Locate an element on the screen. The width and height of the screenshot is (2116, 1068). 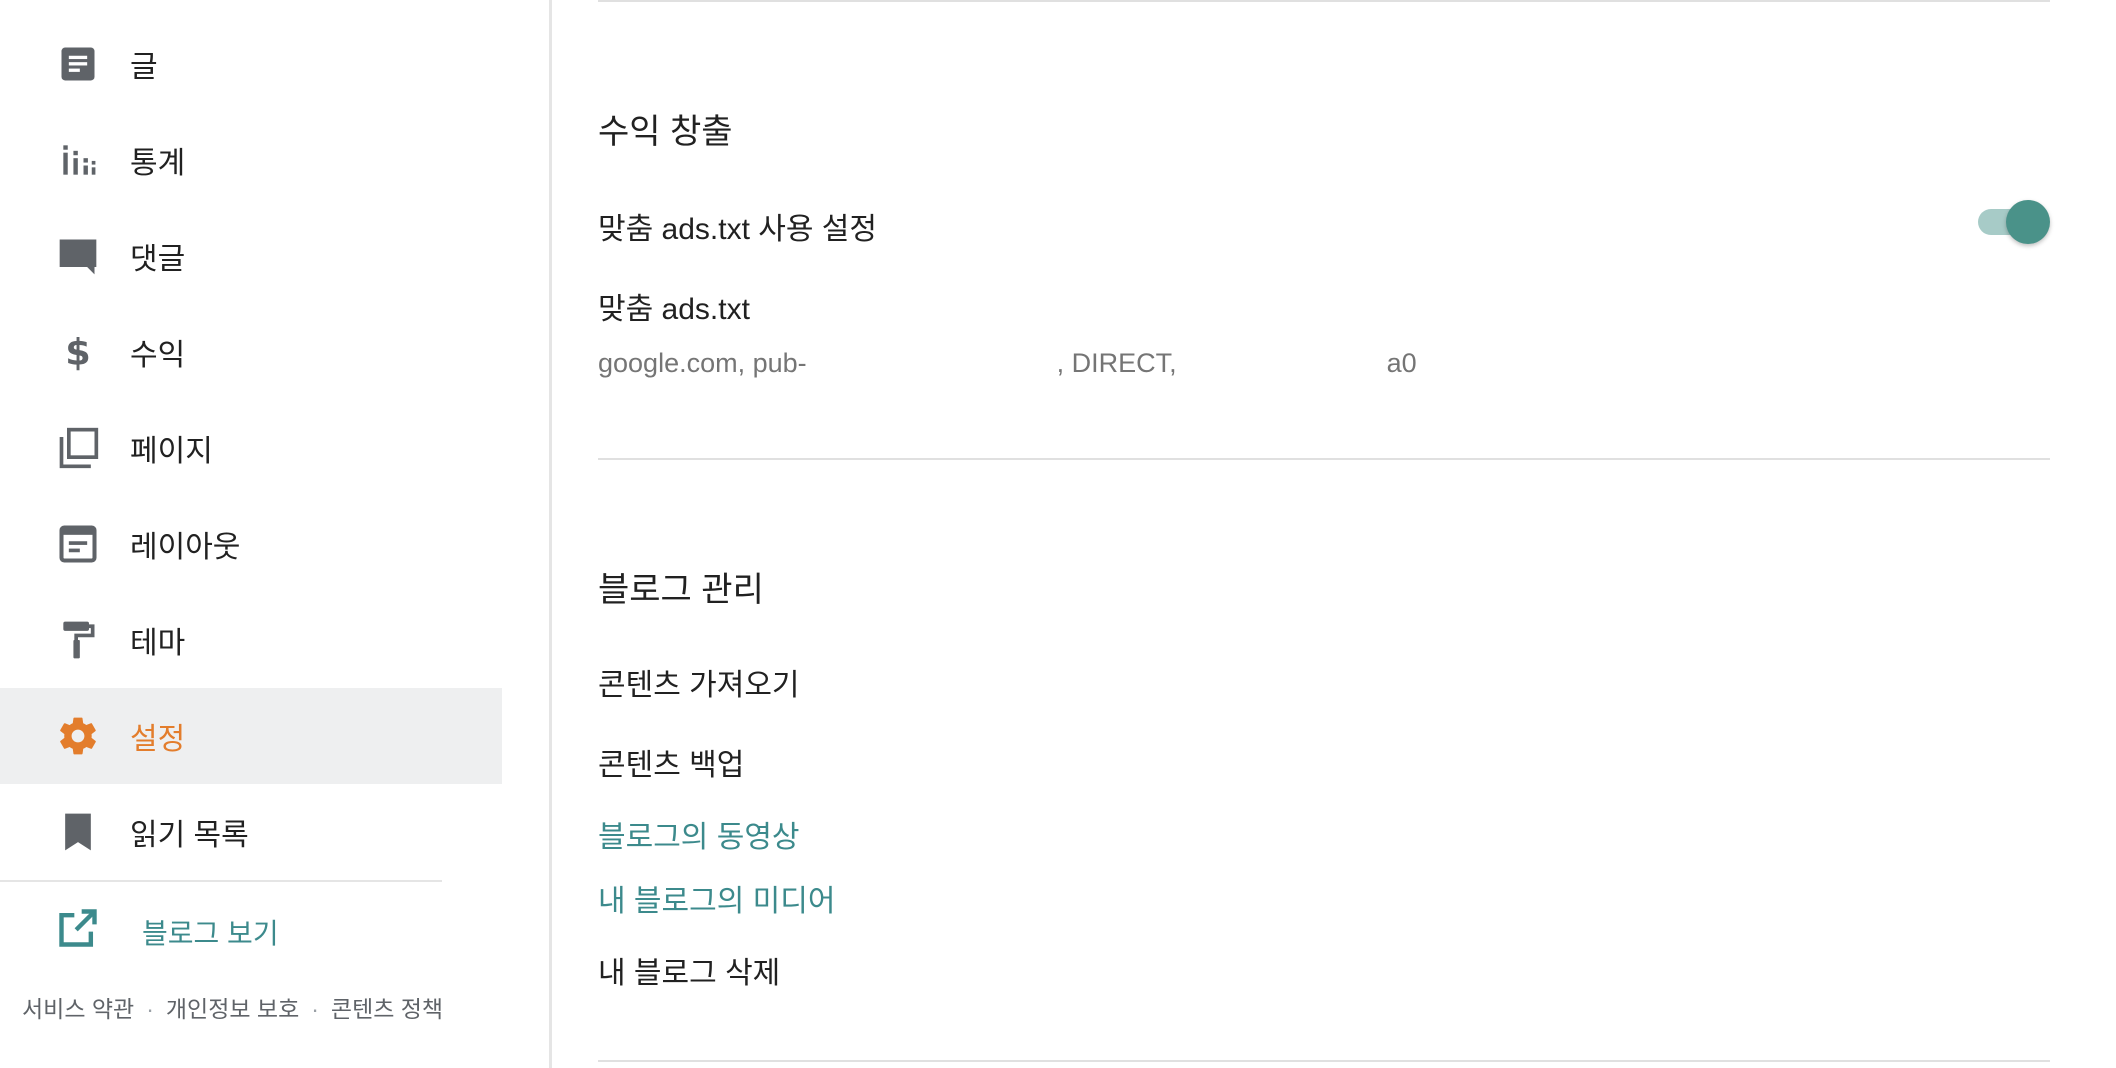
ads-value-part: google.com, pub- is located at coordinates (702, 363).